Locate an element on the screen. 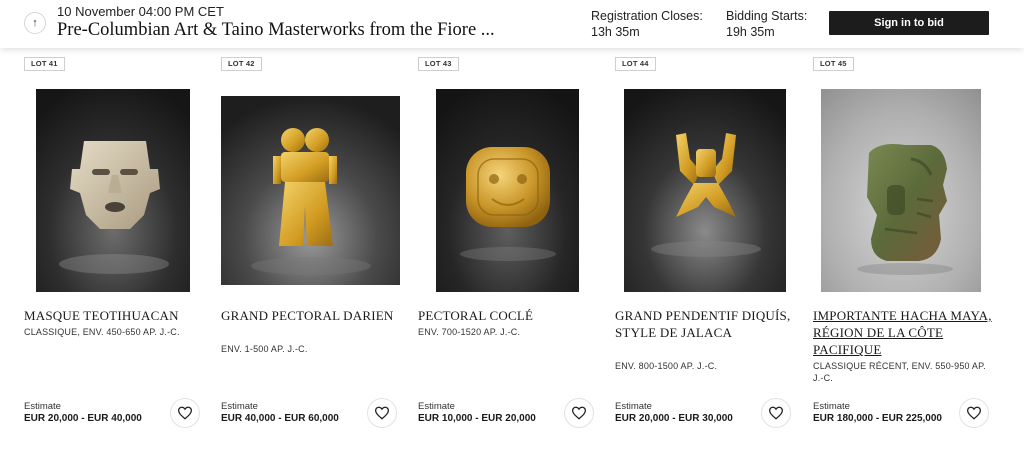 The width and height of the screenshot is (1024, 456). estimate-value: EUR 10,000 - EUR 20,000 is located at coordinates (477, 418).